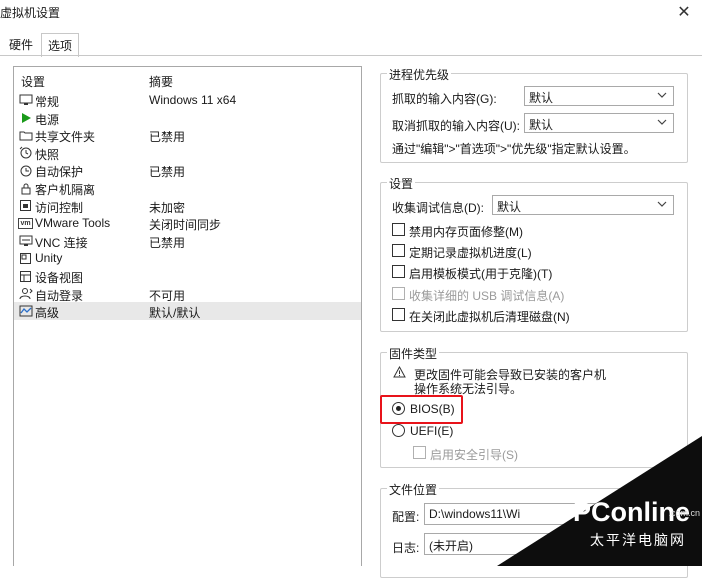 The height and width of the screenshot is (578, 702). Describe the element at coordinates (59, 278) in the screenshot. I see `list-item-label: 设备视图` at that location.